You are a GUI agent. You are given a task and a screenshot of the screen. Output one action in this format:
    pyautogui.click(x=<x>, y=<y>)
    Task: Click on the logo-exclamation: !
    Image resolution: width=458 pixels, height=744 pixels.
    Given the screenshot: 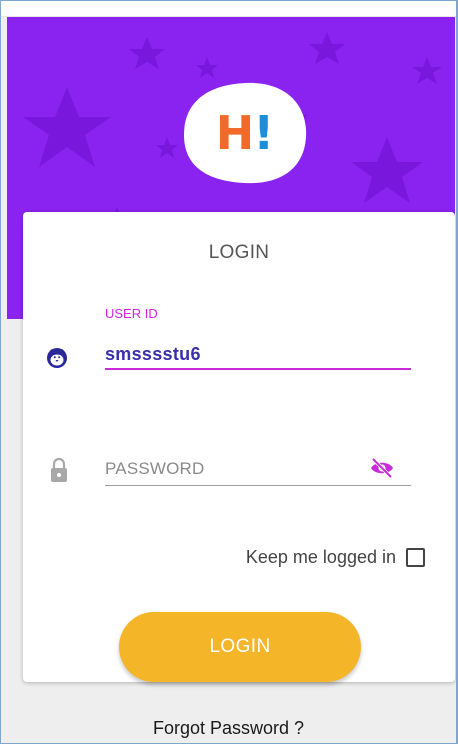 What is the action you would take?
    pyautogui.click(x=264, y=133)
    